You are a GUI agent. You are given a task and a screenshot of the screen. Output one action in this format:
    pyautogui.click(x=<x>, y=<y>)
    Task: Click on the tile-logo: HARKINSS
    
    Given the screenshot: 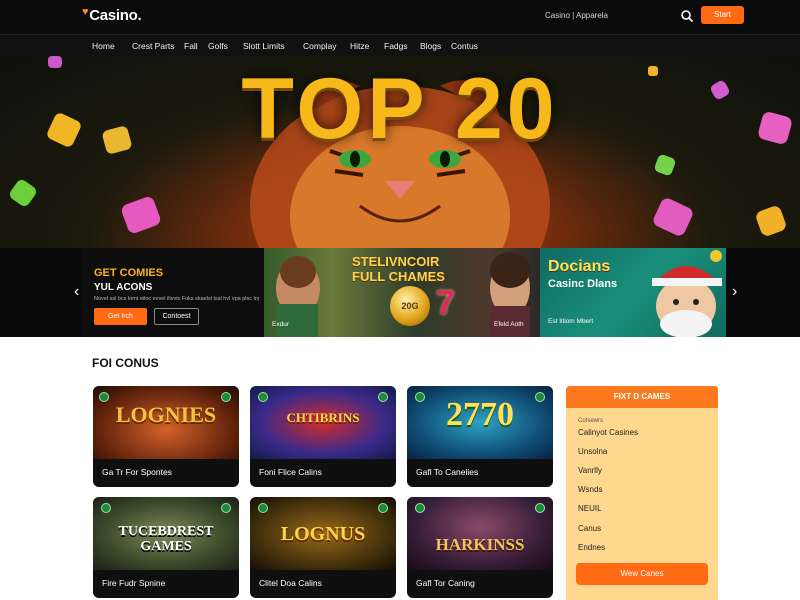 What is the action you would take?
    pyautogui.click(x=480, y=544)
    